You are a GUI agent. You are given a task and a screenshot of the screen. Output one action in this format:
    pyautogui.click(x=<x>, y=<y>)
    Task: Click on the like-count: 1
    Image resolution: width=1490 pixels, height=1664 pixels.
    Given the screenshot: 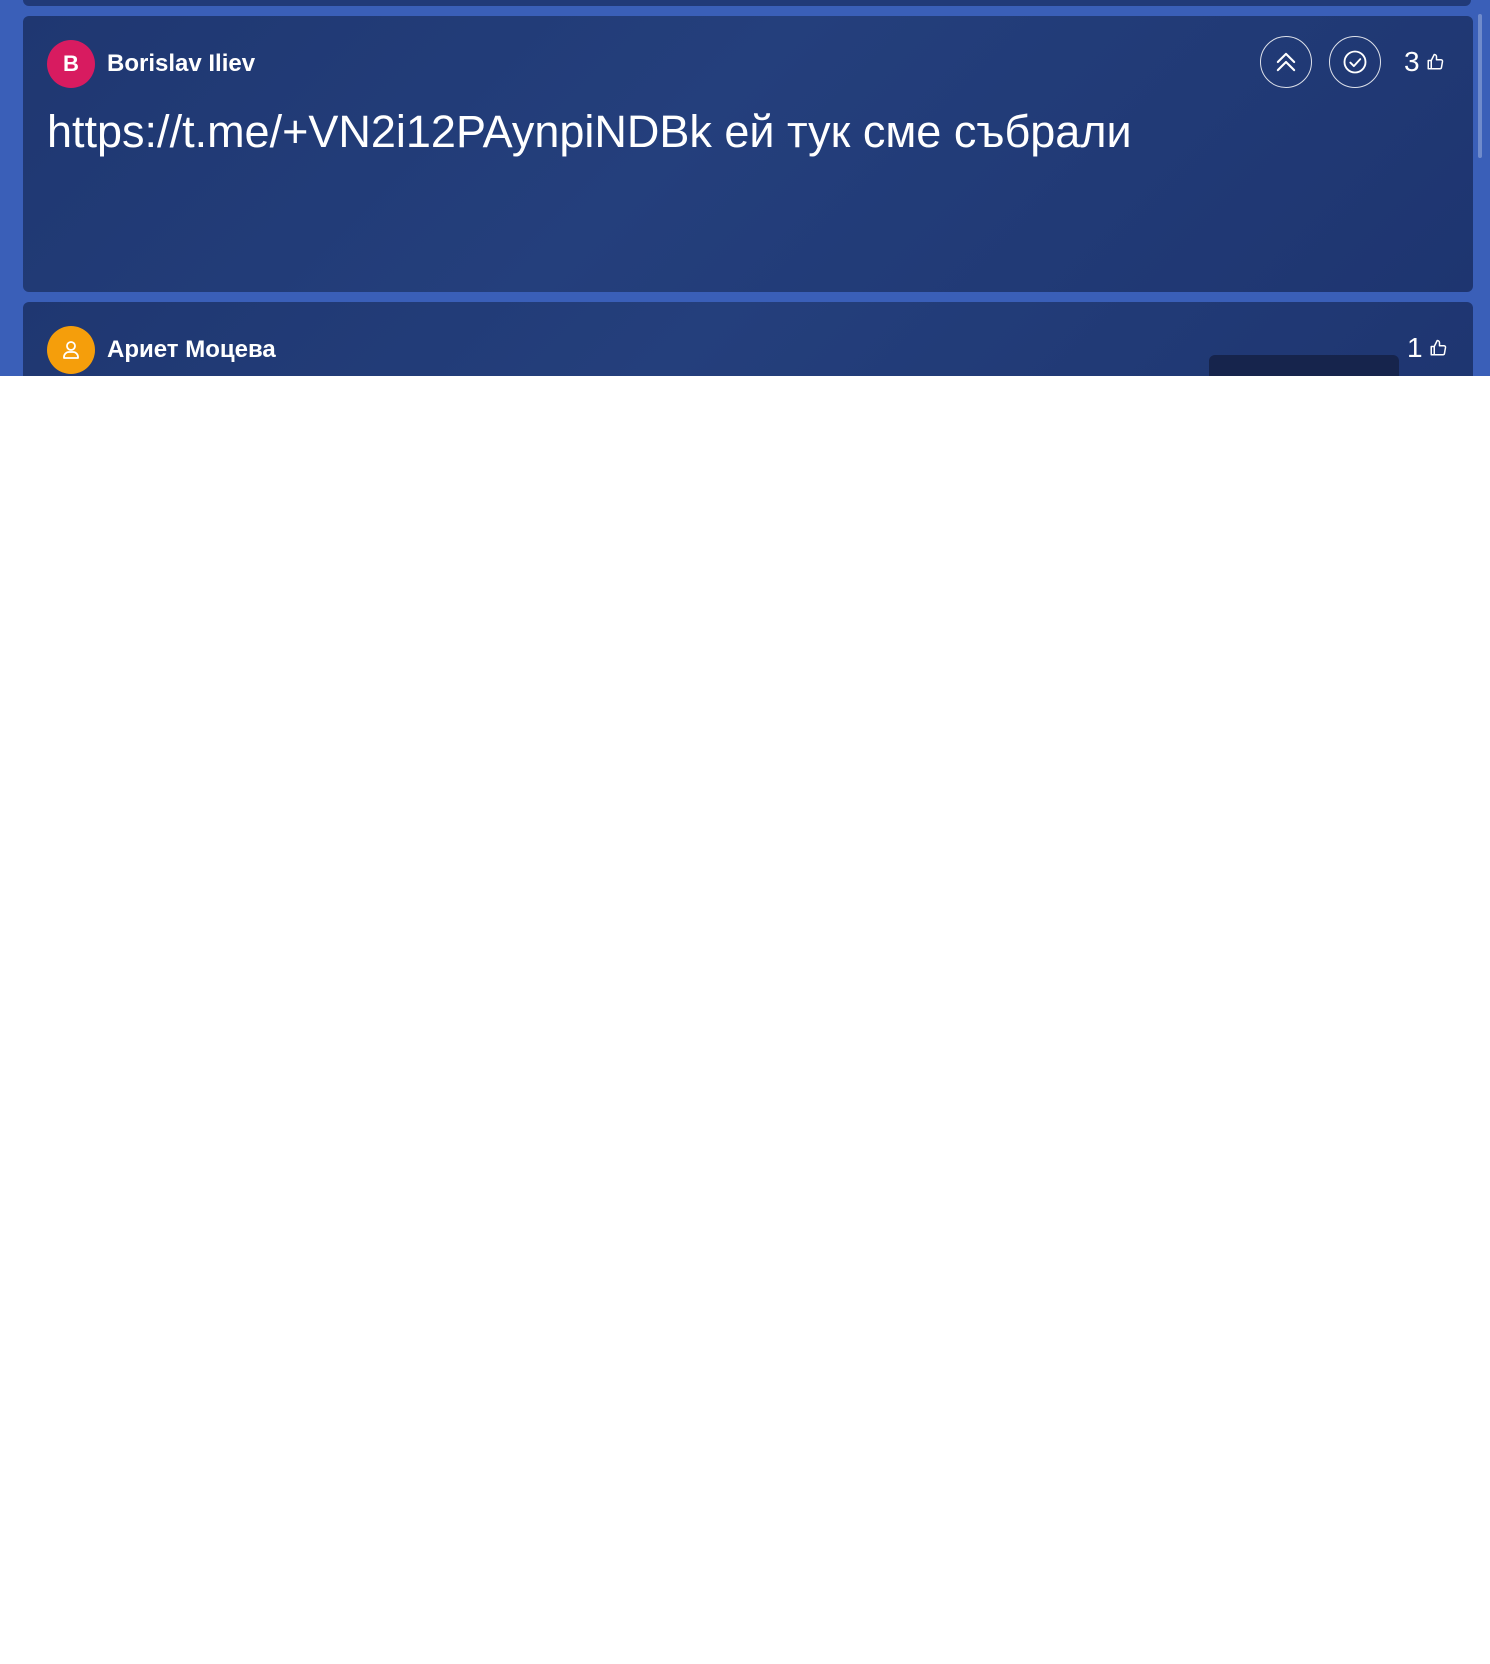 What is the action you would take?
    pyautogui.click(x=1415, y=347)
    